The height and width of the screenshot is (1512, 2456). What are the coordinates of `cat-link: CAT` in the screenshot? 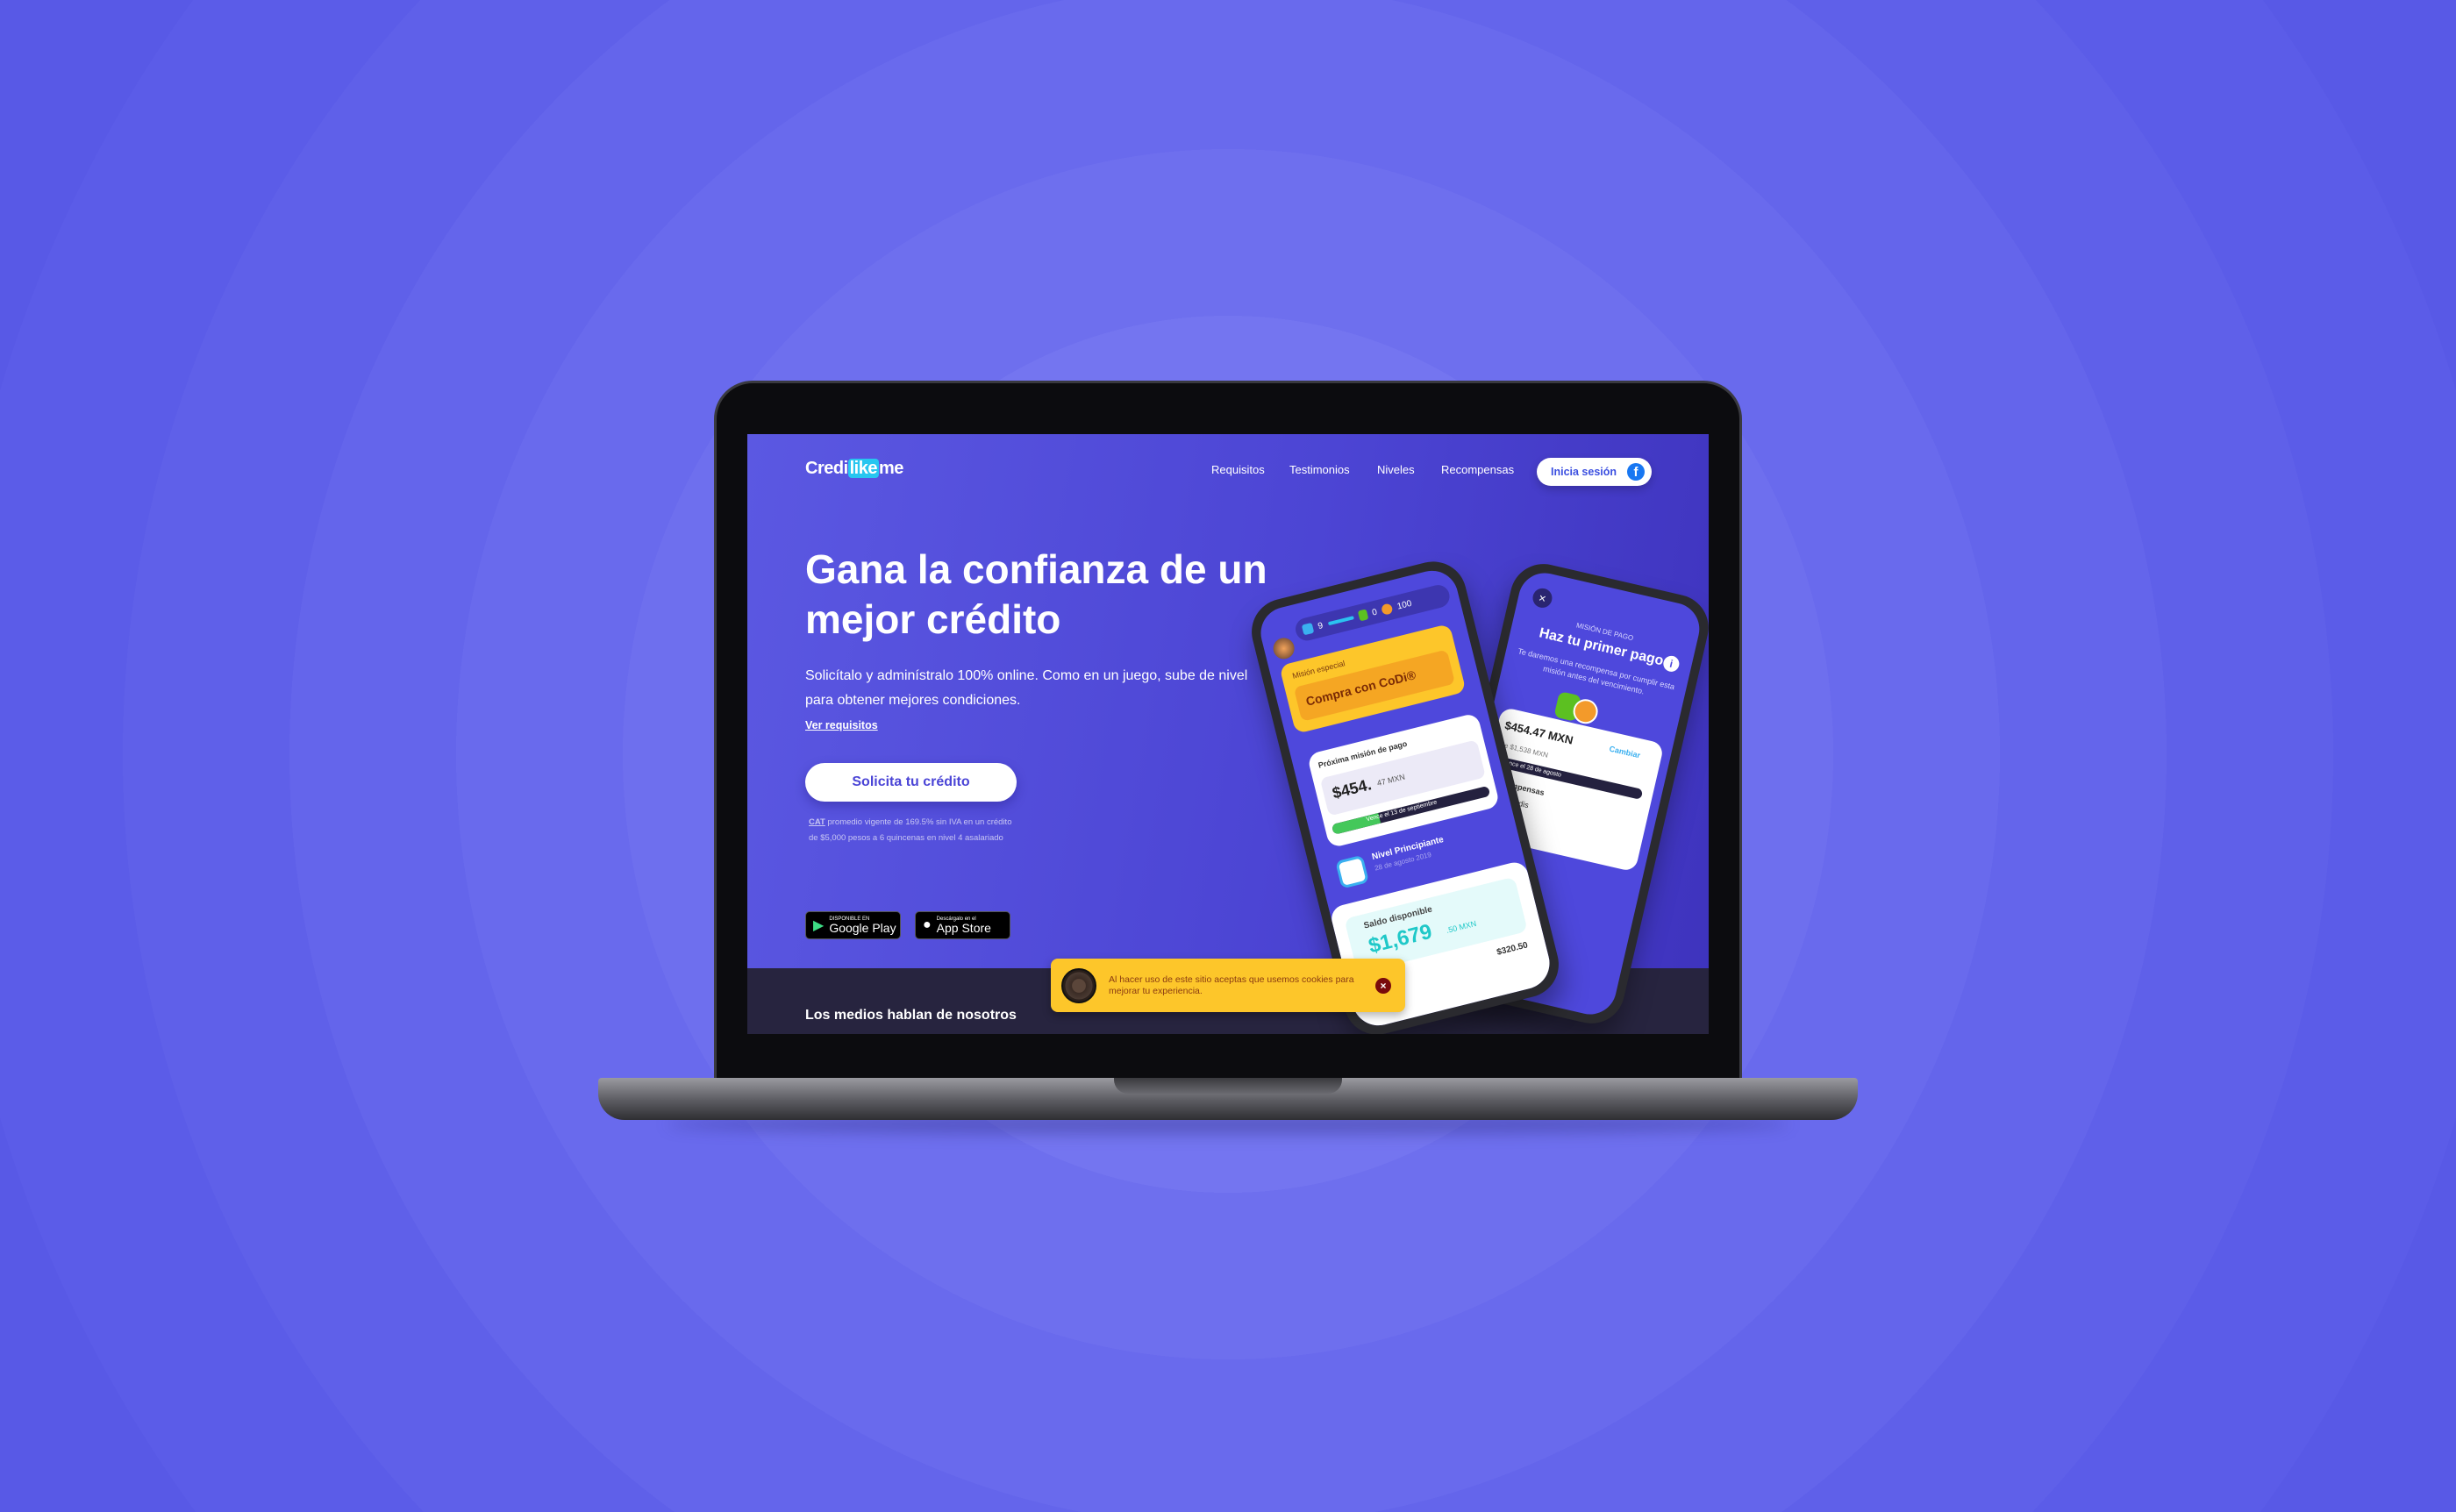 It's located at (817, 822).